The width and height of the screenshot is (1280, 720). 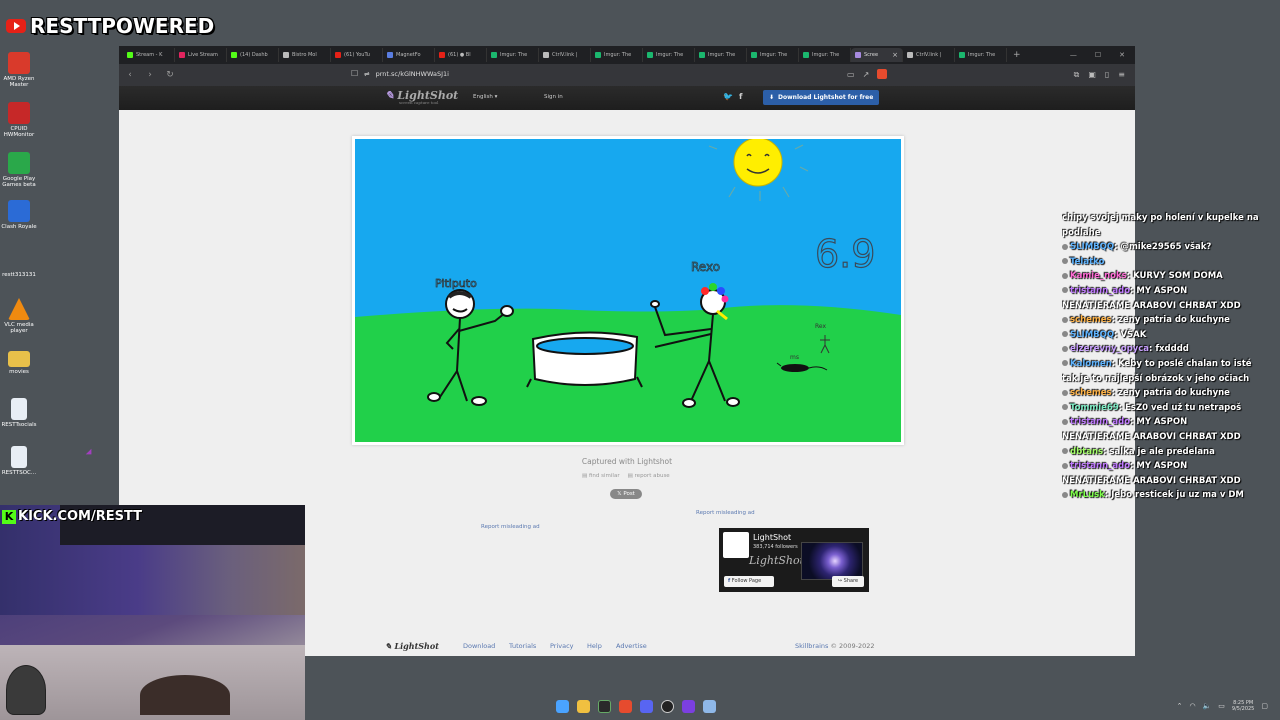 What do you see at coordinates (721, 55) in the screenshot?
I see `tab-11: Imgur: The` at bounding box center [721, 55].